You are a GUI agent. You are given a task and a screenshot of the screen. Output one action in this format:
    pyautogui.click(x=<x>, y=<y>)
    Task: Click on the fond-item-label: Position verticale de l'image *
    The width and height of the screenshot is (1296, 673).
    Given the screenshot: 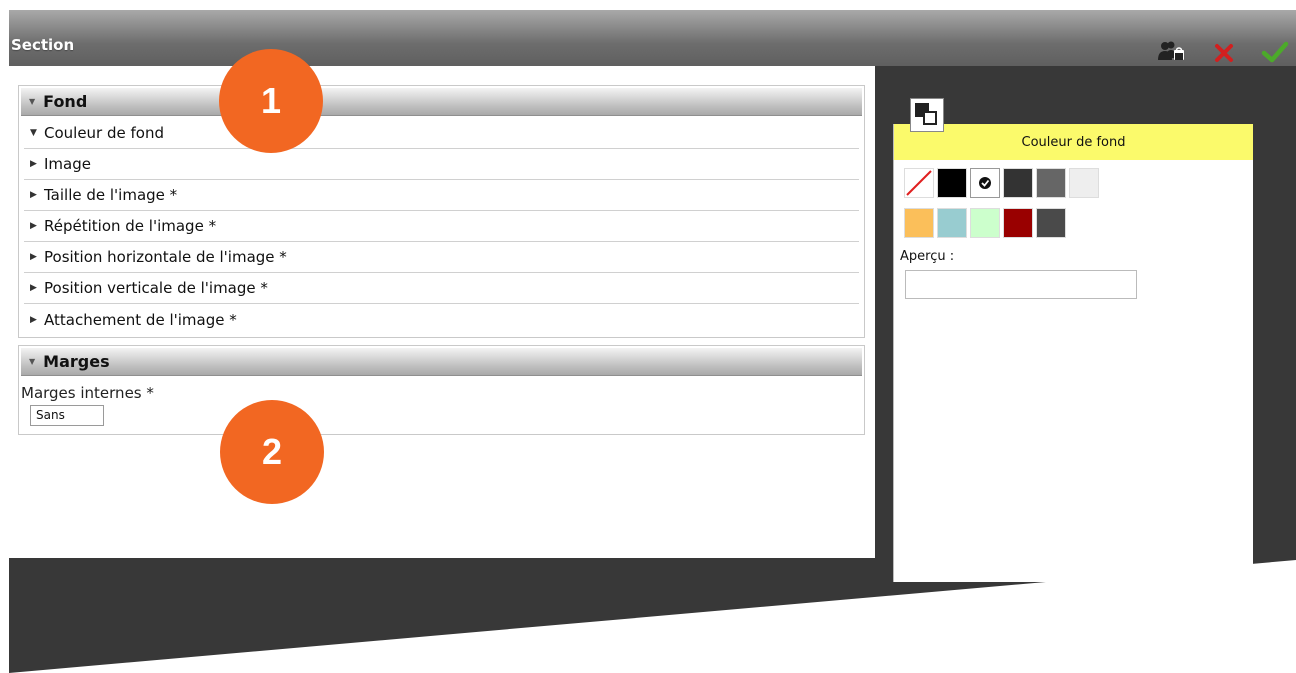 What is the action you would take?
    pyautogui.click(x=156, y=288)
    